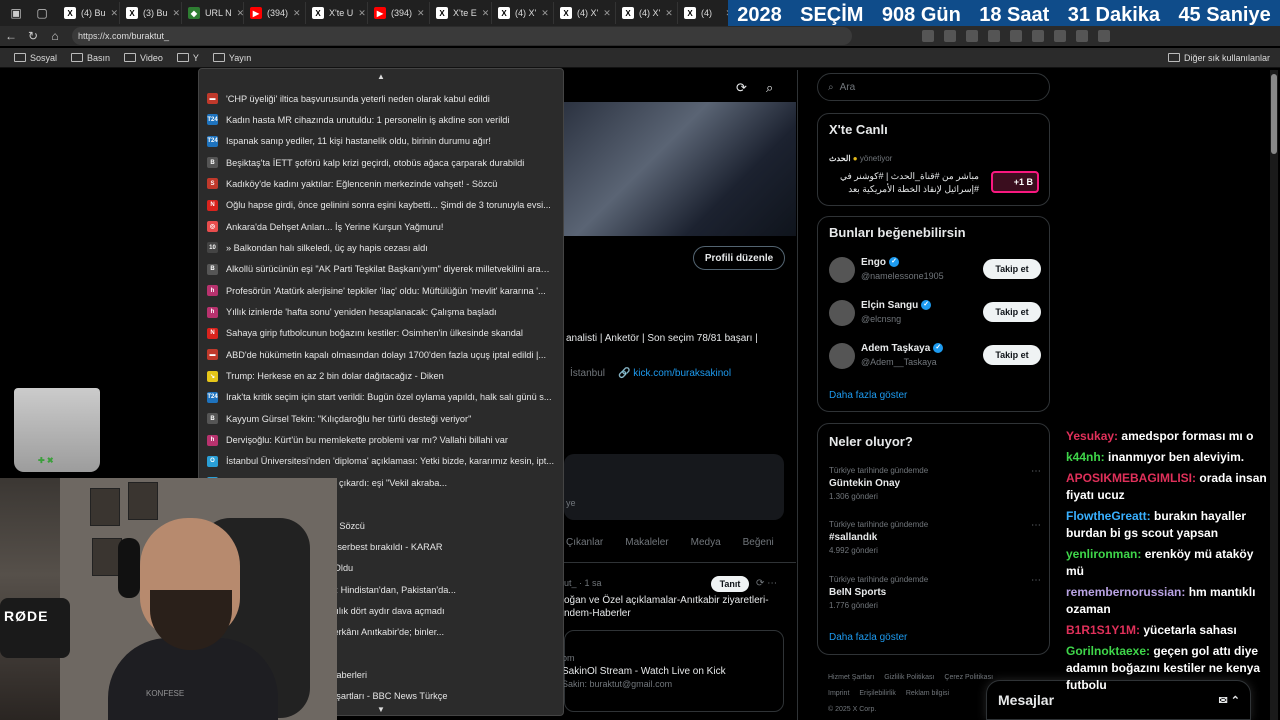  I want to click on reload-icon: ↻, so click(33, 36).